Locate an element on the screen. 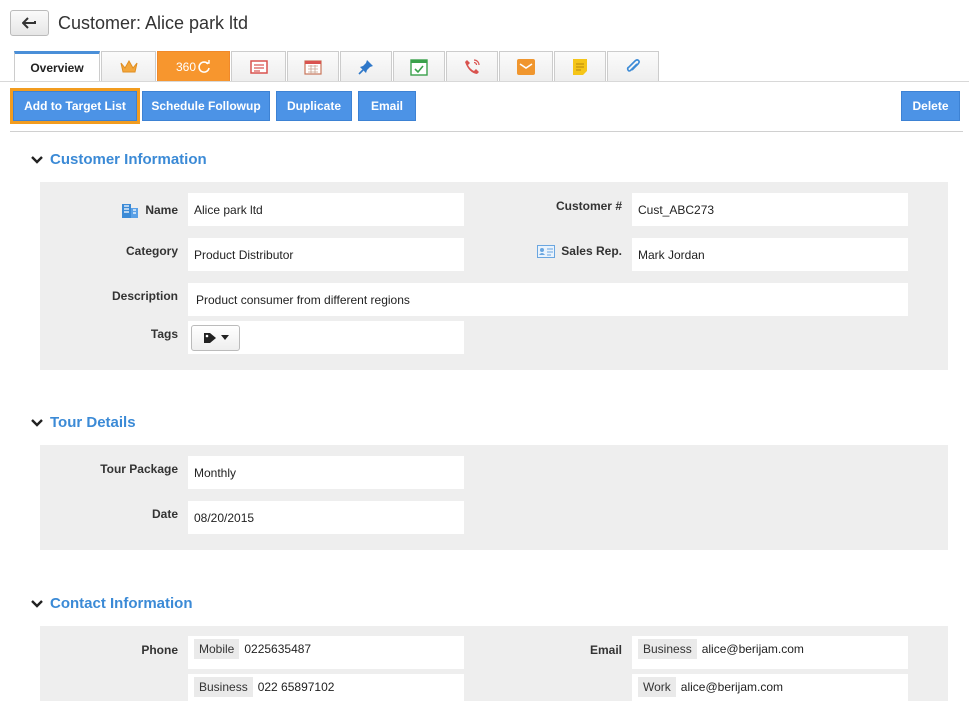 The image size is (969, 701). name-label-text: Name is located at coordinates (161, 209).